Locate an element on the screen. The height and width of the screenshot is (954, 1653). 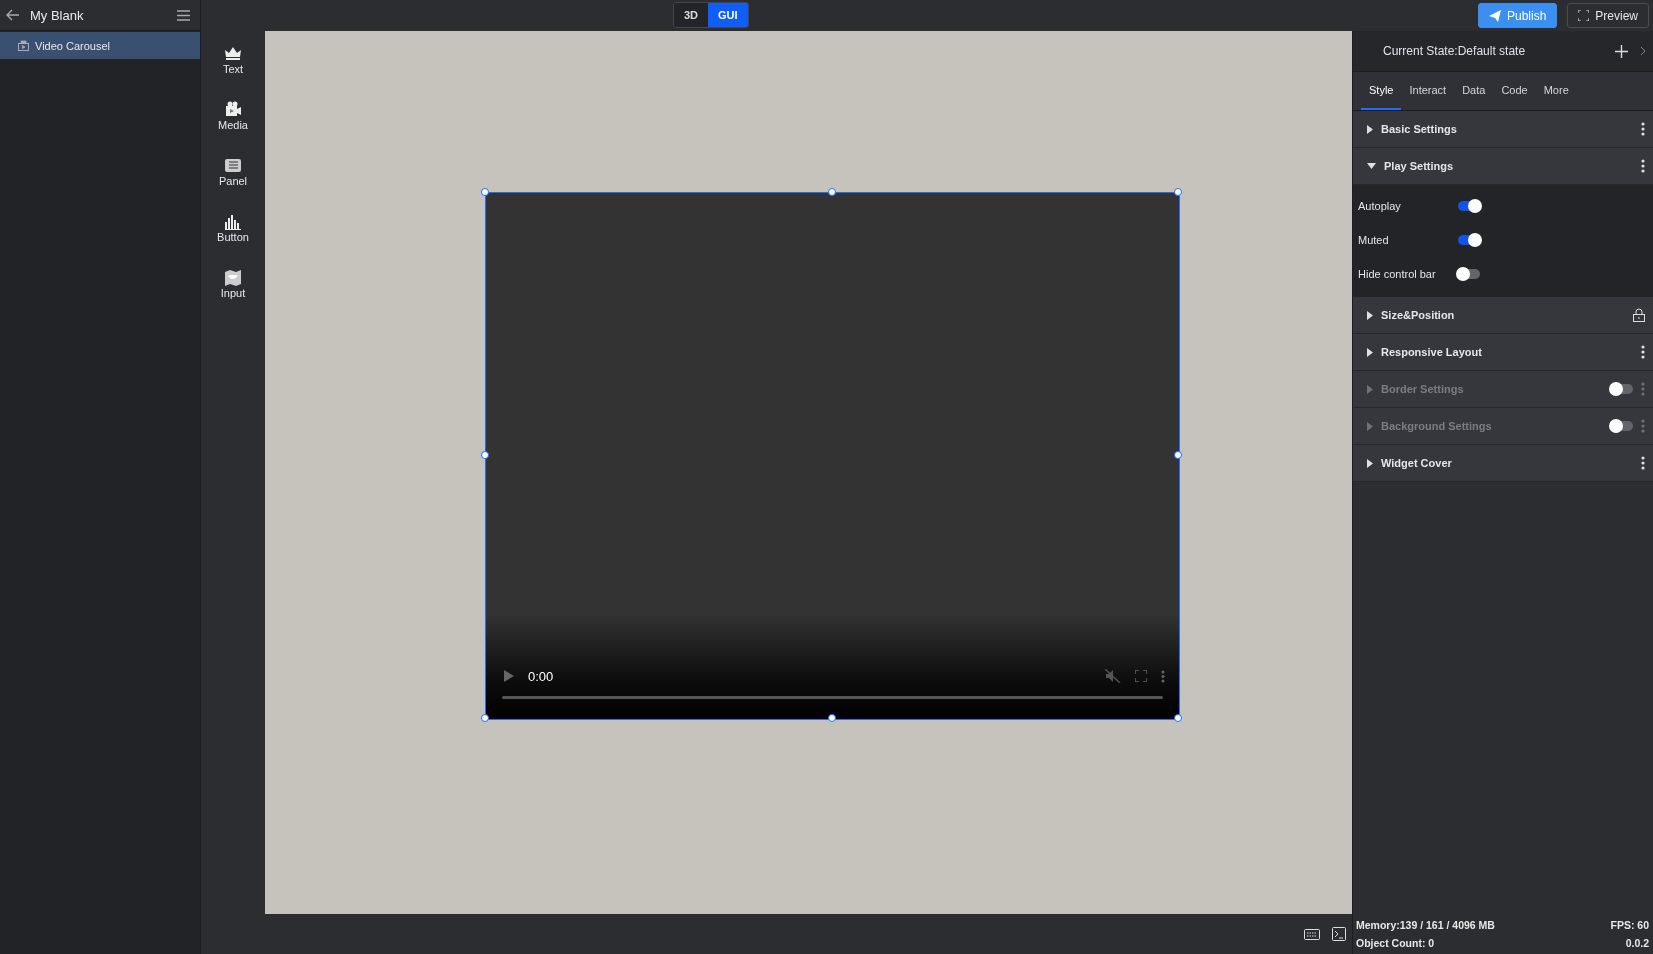
current-state-label: Current State:Default state is located at coordinates (1455, 51).